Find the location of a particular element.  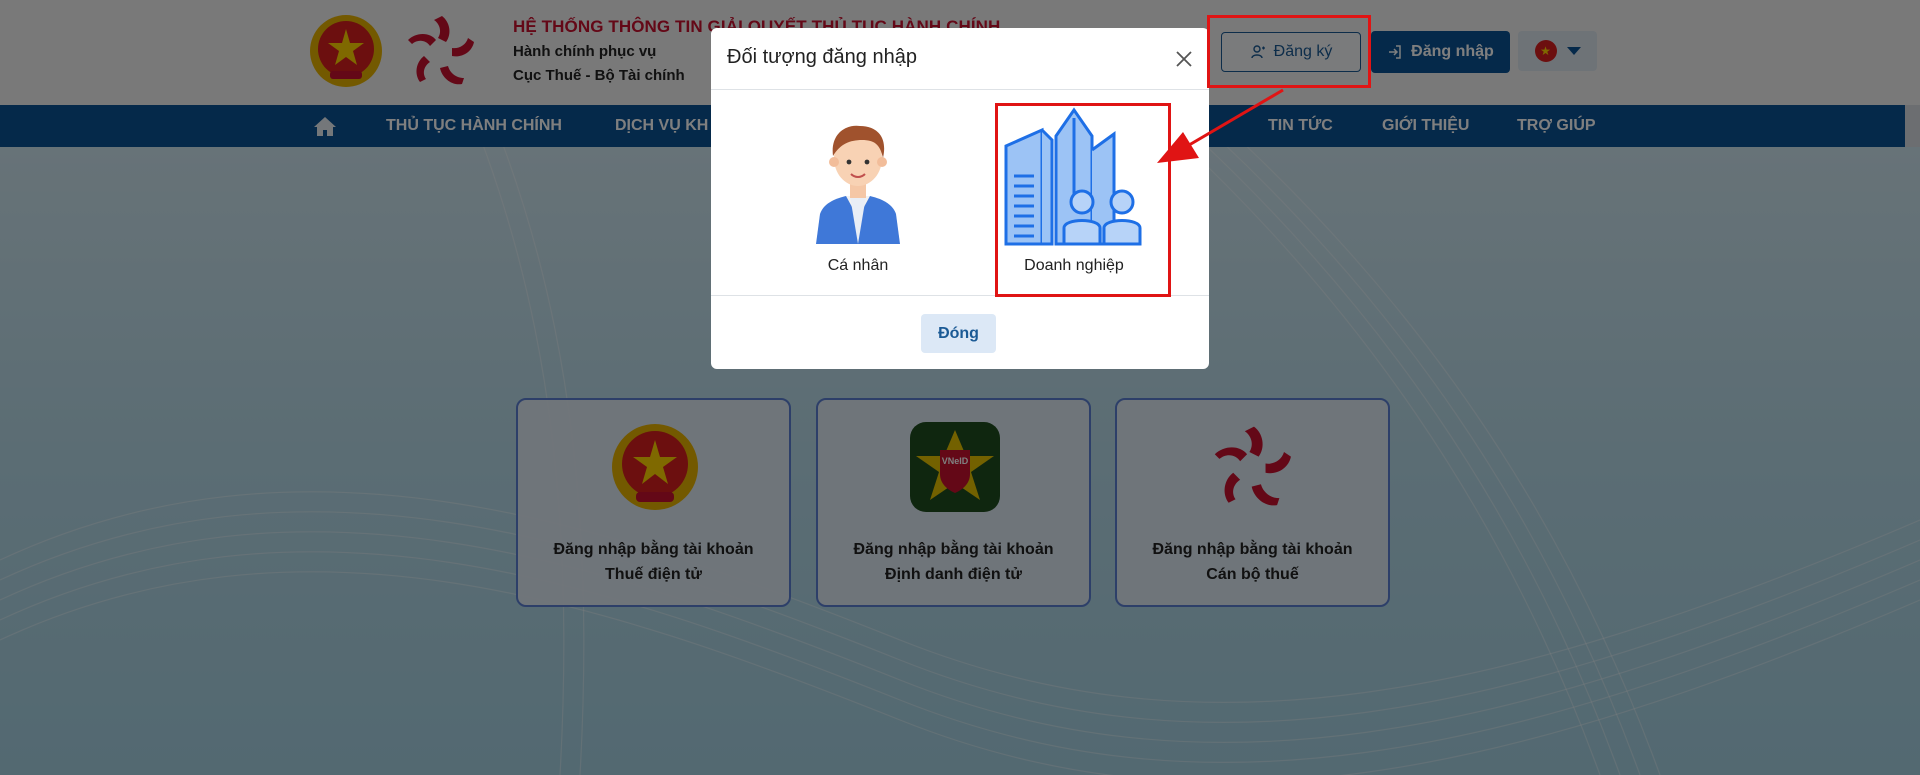

option-individual: Cá nhân is located at coordinates (858, 196).